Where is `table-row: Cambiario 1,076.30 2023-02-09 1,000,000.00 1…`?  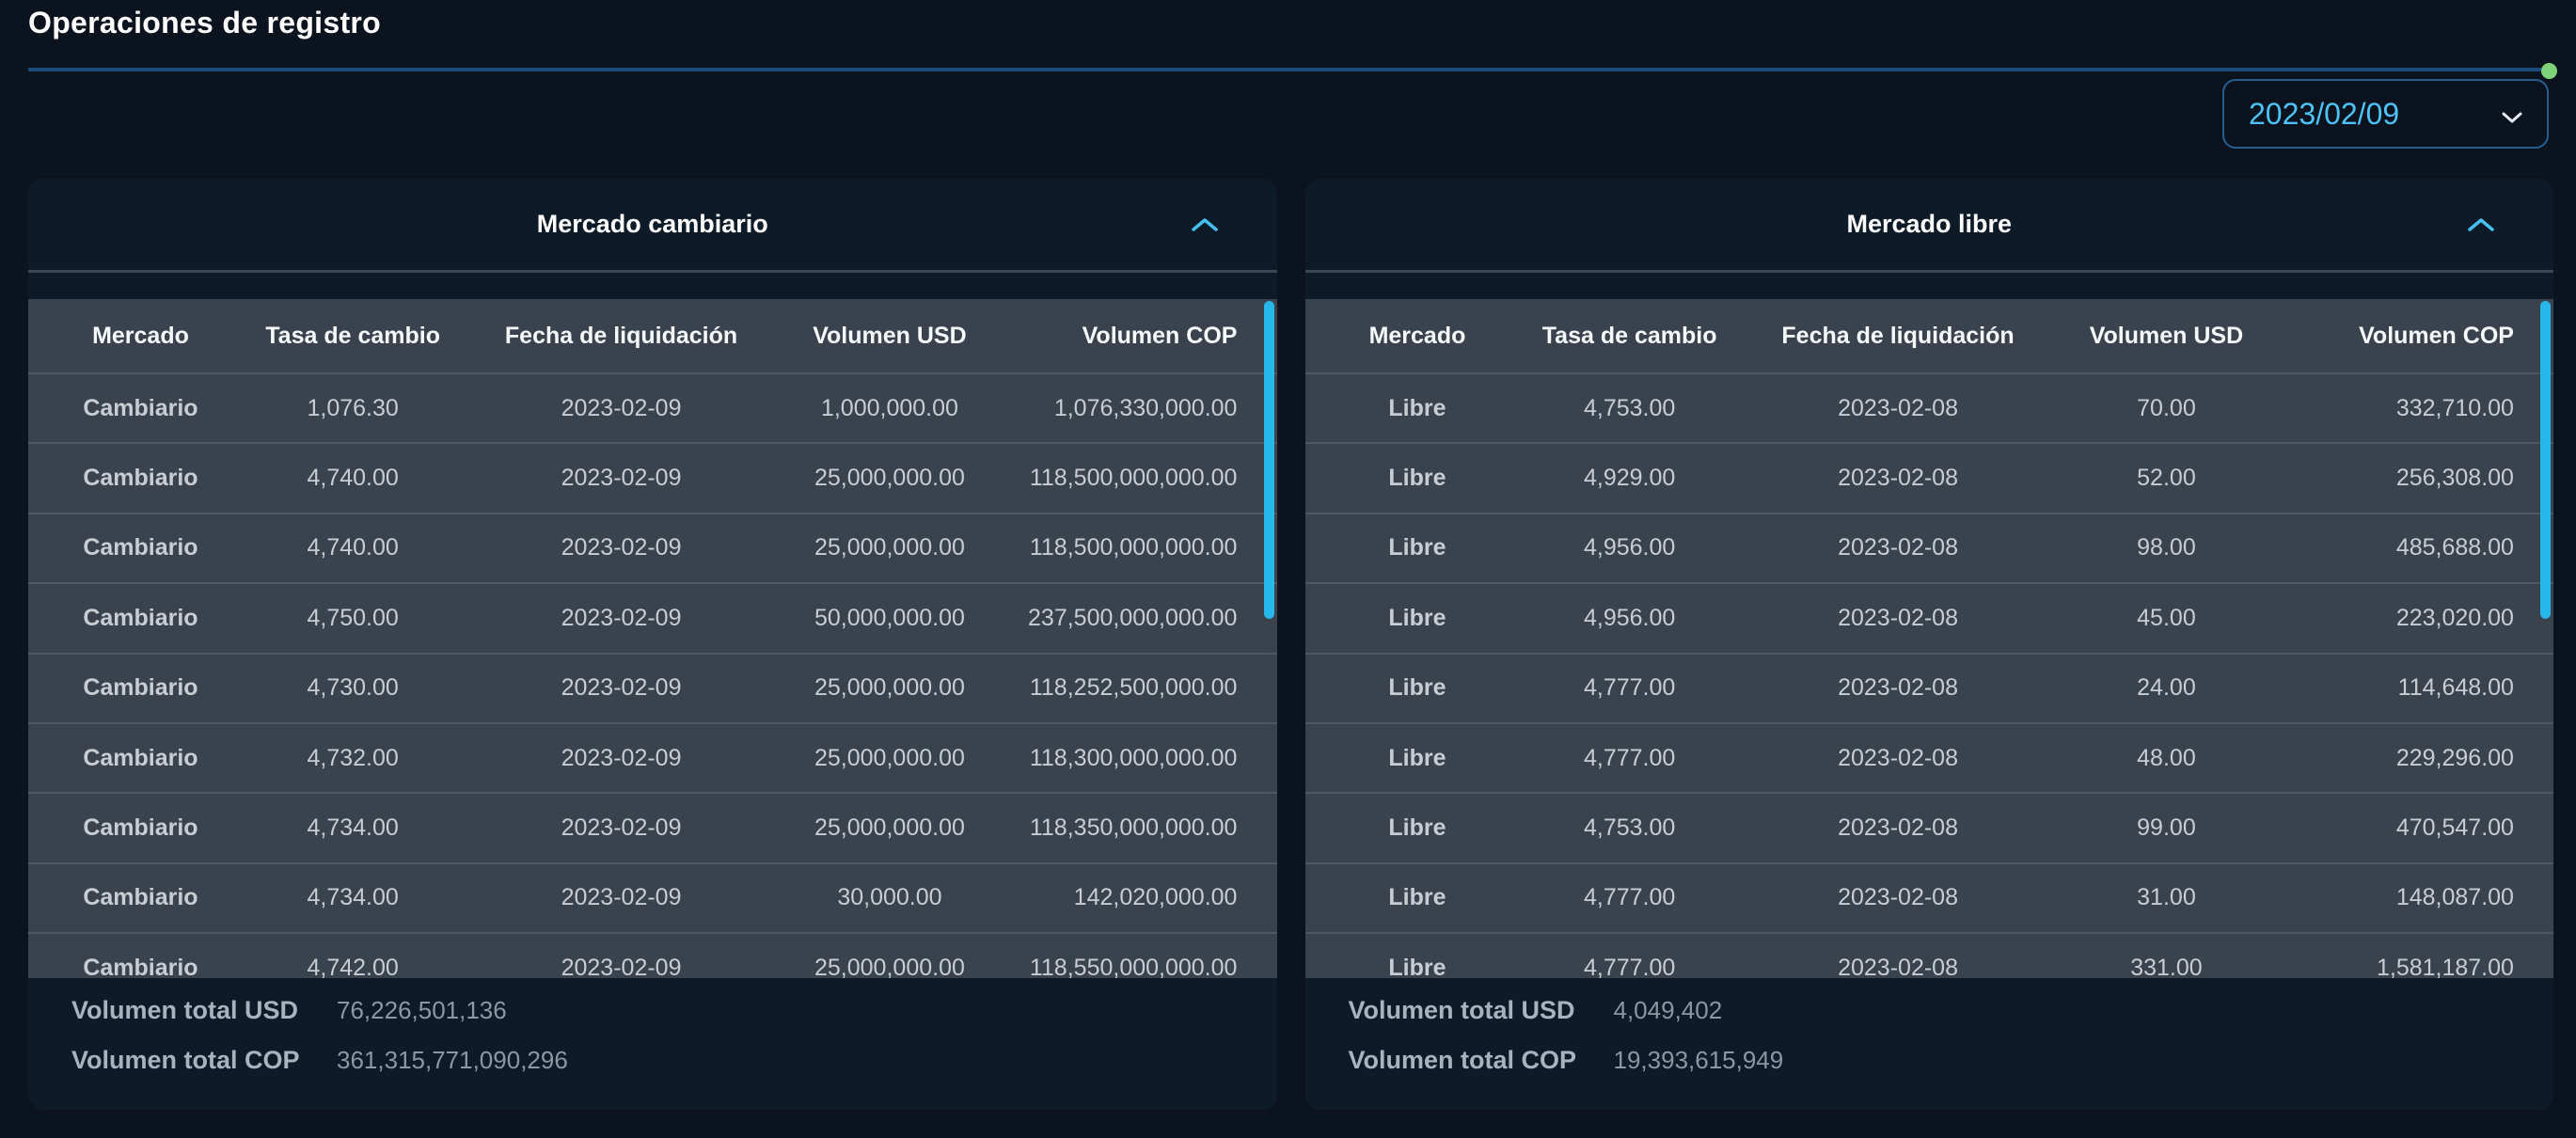
table-row: Cambiario 1,076.30 2023-02-09 1,000,000.00 1… is located at coordinates (652, 407).